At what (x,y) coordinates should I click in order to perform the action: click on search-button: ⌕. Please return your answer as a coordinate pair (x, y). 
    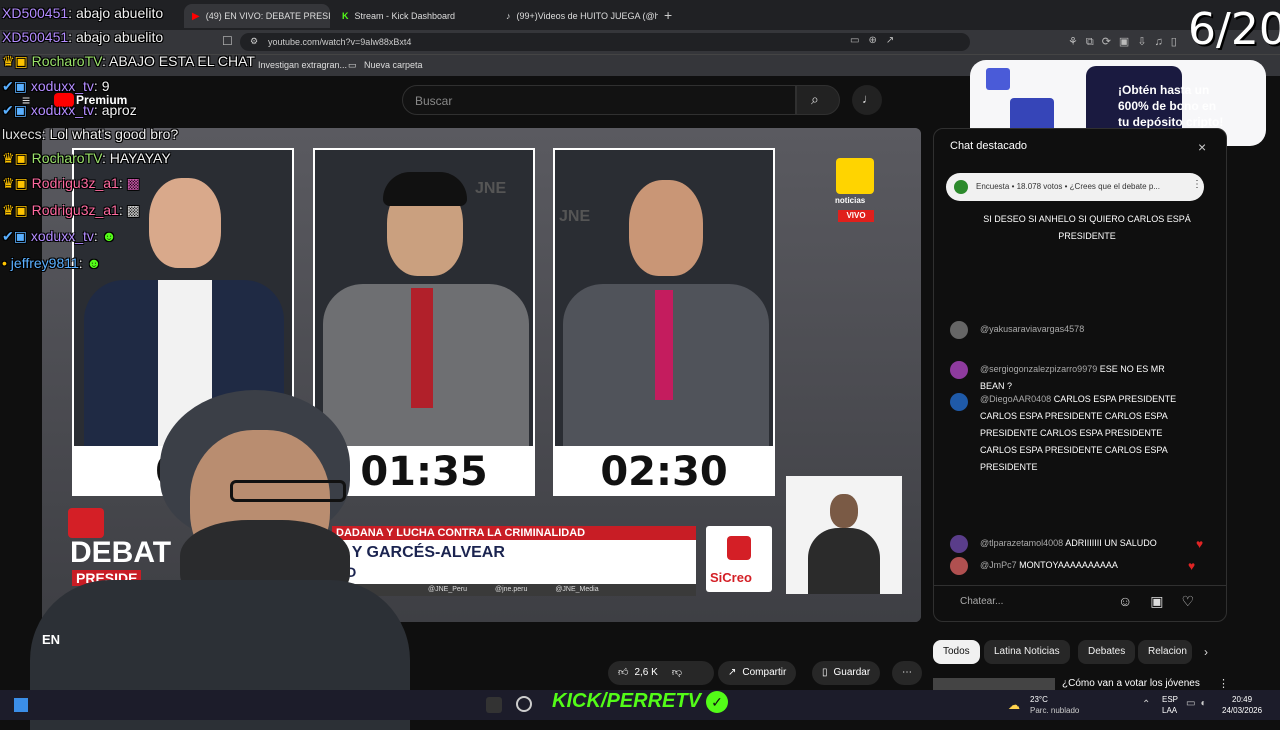
    Looking at the image, I should click on (818, 100).